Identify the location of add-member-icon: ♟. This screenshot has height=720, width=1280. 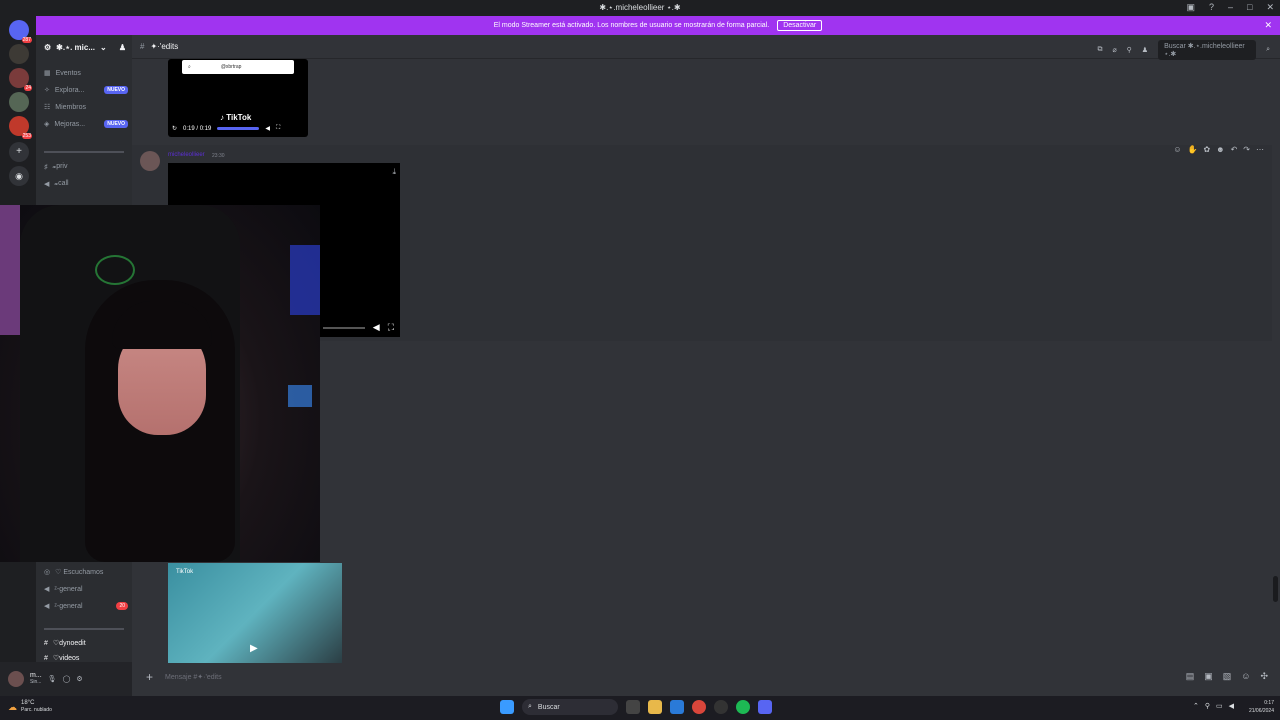
(122, 47).